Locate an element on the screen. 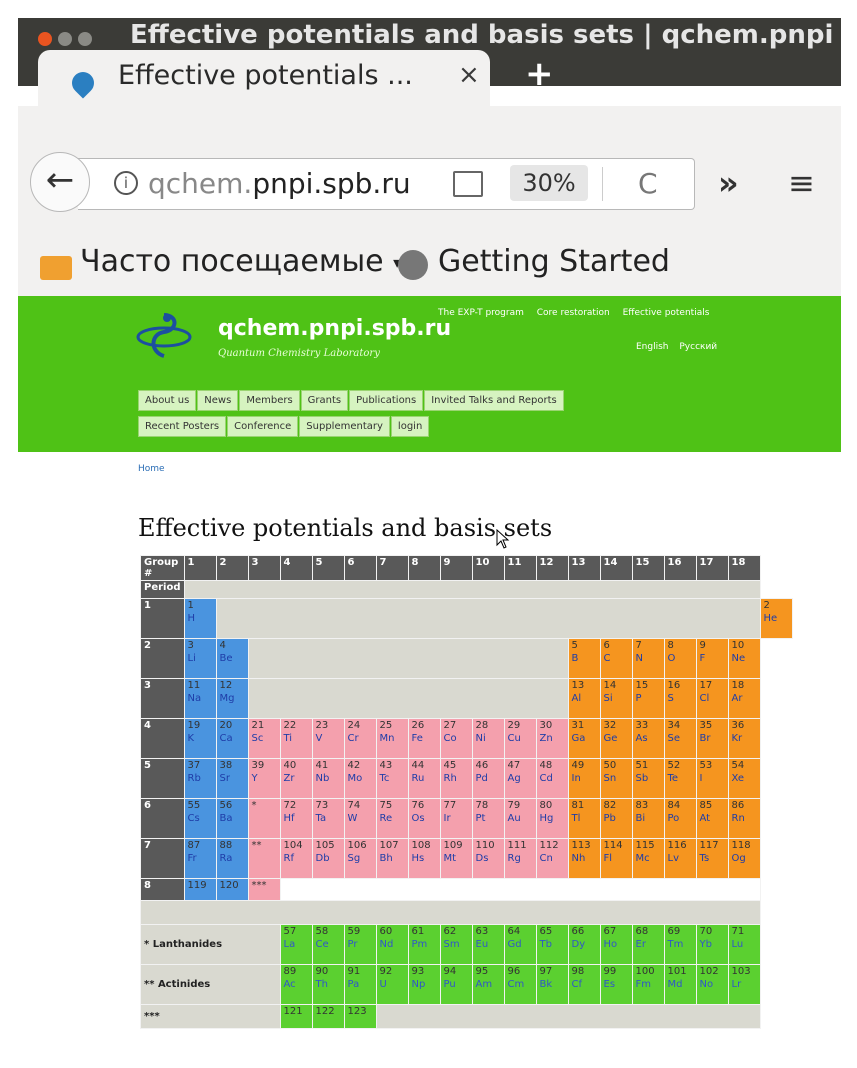 The height and width of the screenshot is (1068, 857). element-cell: 42 Mo is located at coordinates (360, 778).